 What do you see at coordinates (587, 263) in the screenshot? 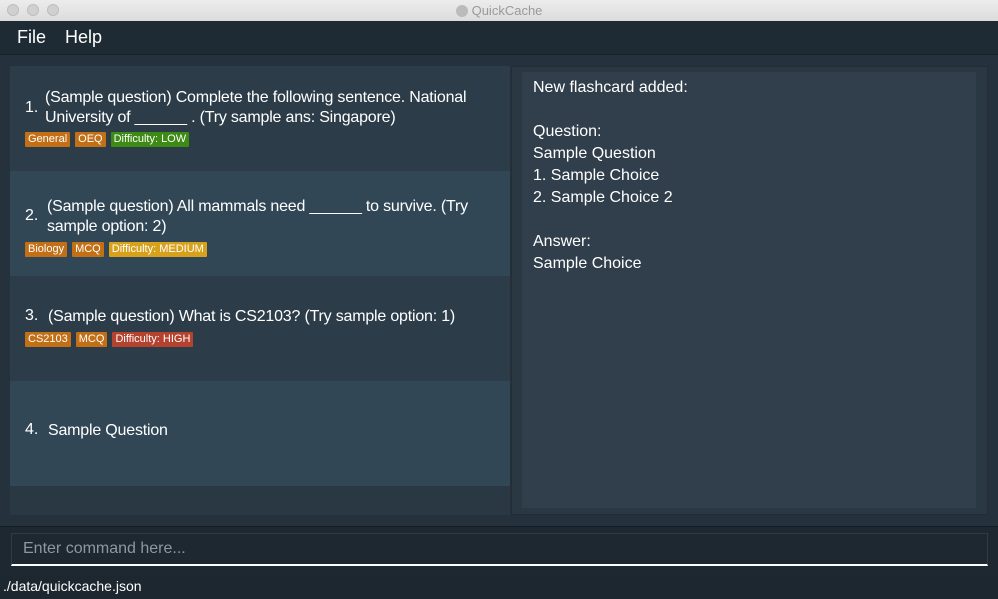
I see `result-line: Sample Choice` at bounding box center [587, 263].